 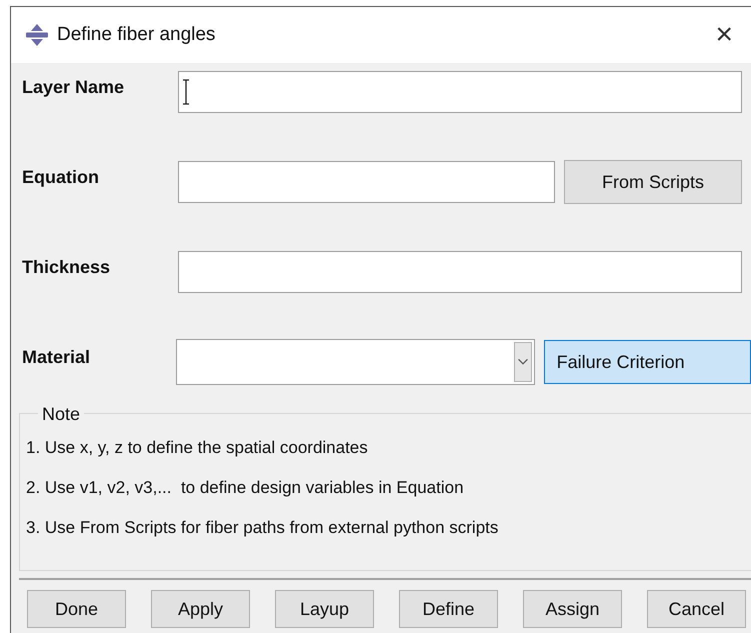 I want to click on field-label: Material, so click(x=57, y=357).